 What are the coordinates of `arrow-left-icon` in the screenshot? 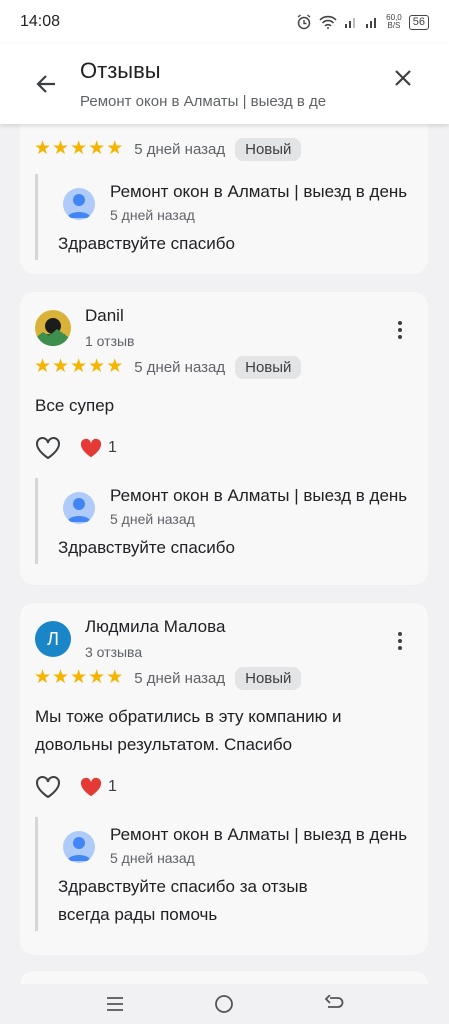 It's located at (45, 84).